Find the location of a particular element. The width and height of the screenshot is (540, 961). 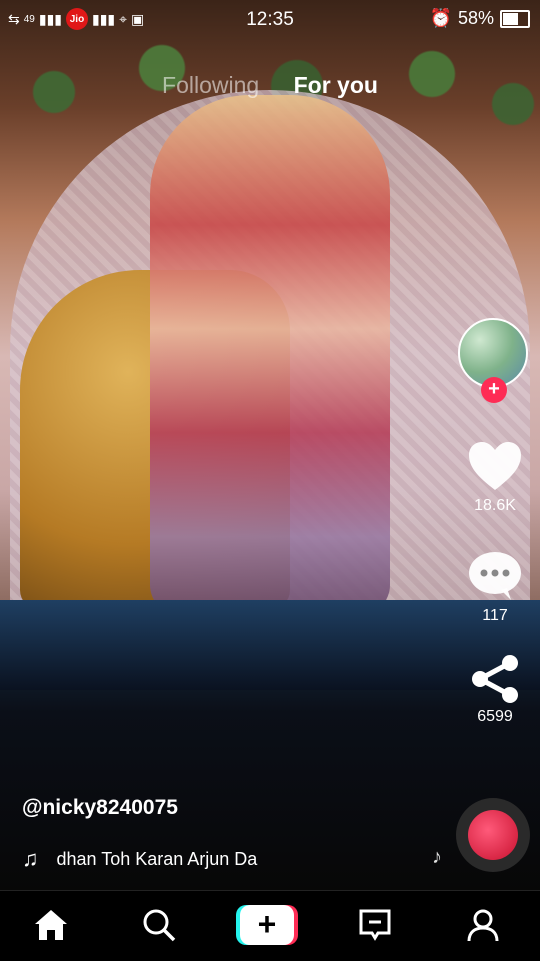

nav-inbox is located at coordinates (375, 925).